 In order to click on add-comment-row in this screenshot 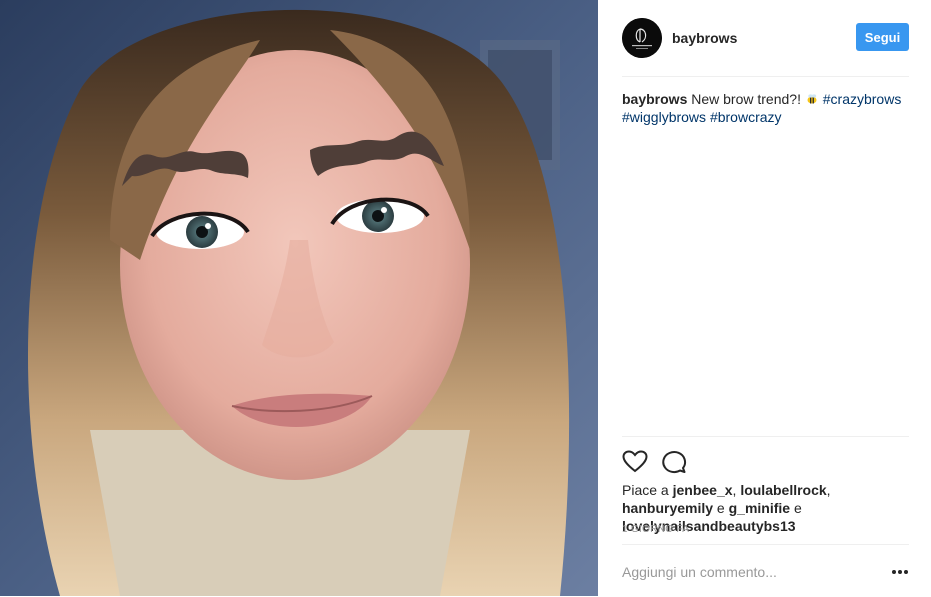, I will do `click(765, 570)`.